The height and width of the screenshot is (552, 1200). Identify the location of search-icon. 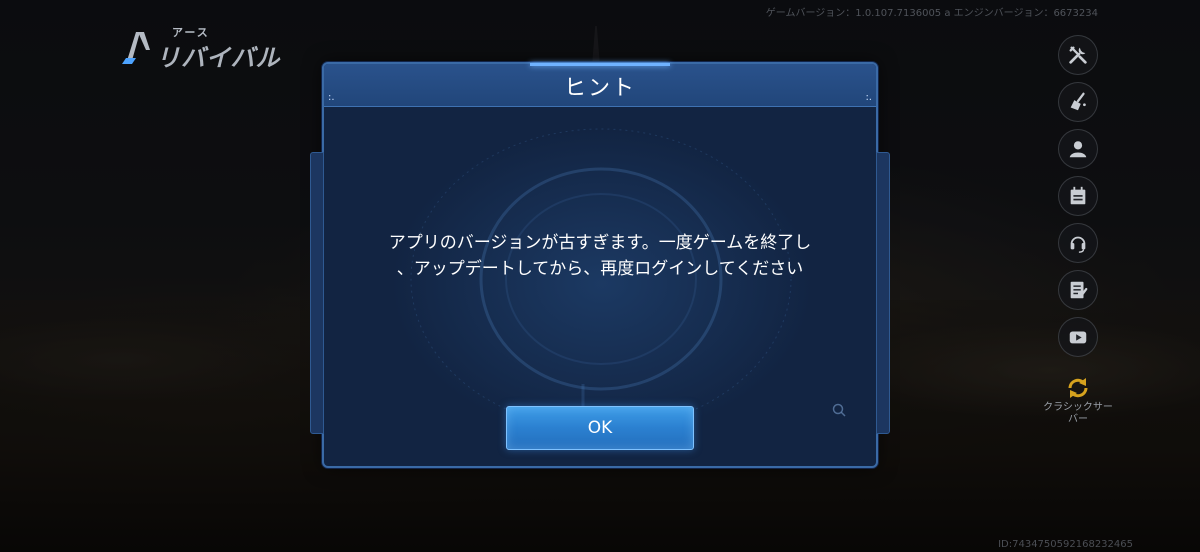
(839, 410).